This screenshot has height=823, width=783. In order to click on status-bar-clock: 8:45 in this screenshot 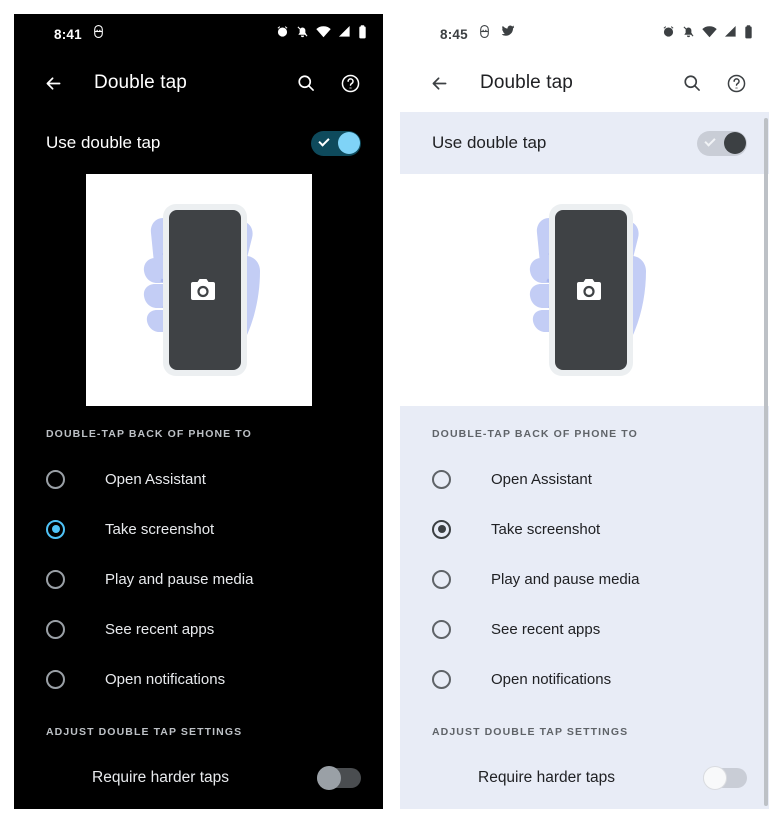, I will do `click(454, 34)`.